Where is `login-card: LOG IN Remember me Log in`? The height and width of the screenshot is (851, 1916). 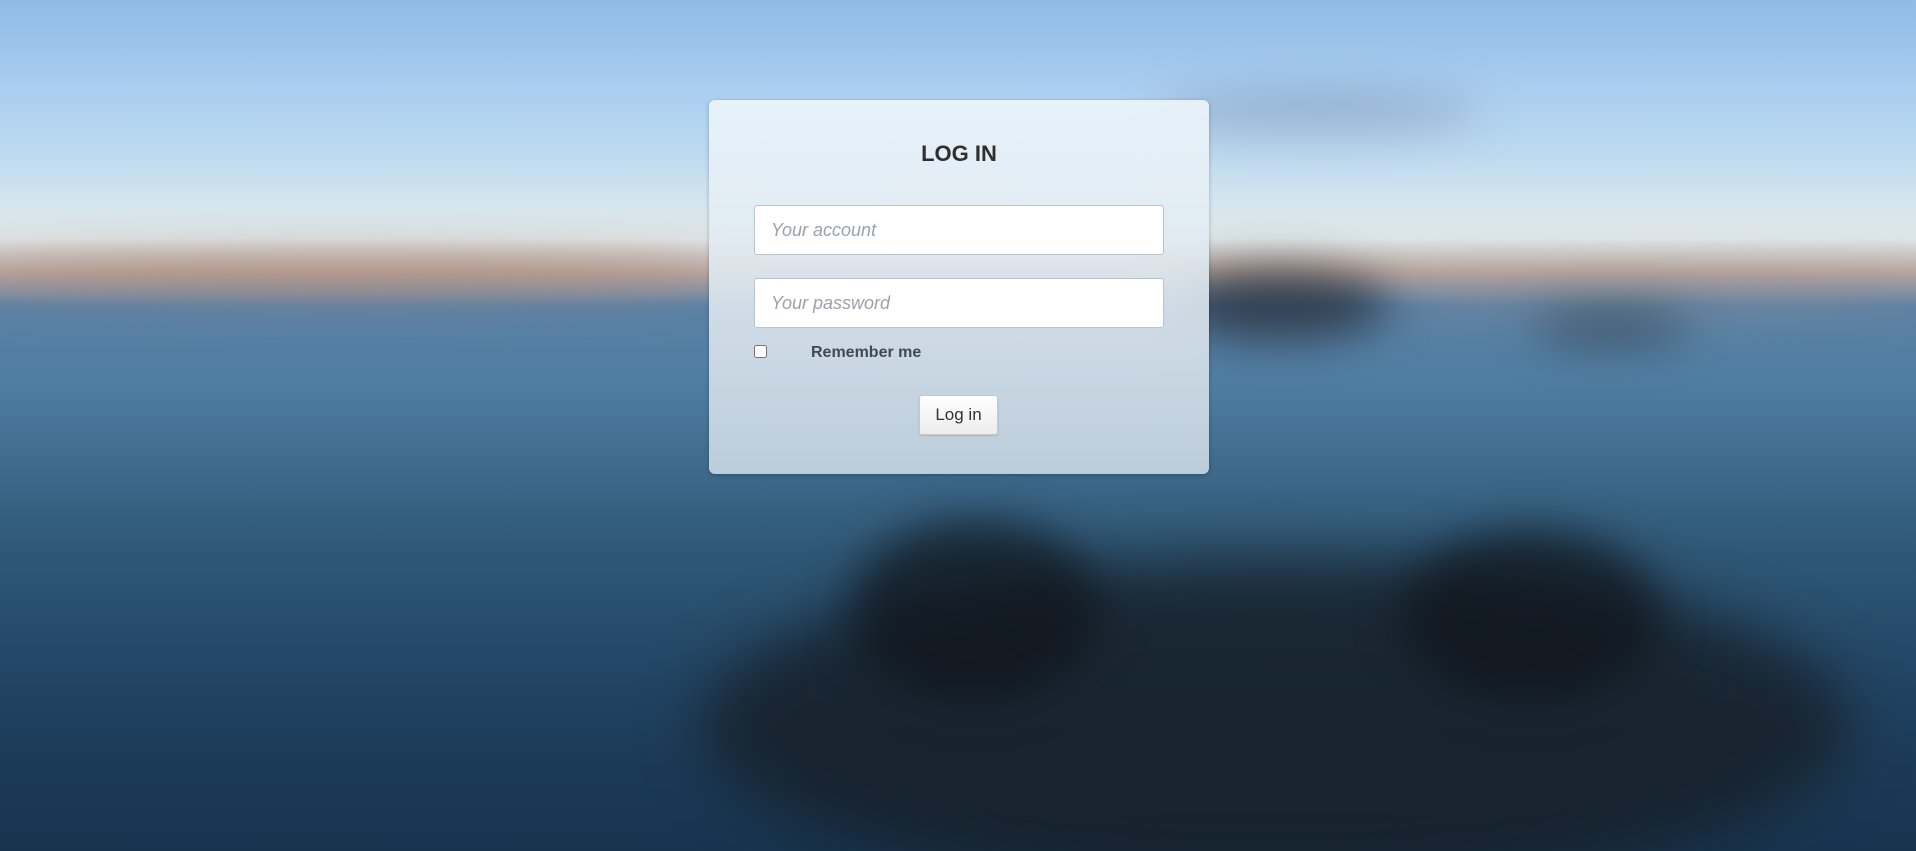
login-card: LOG IN Remember me Log in is located at coordinates (959, 287).